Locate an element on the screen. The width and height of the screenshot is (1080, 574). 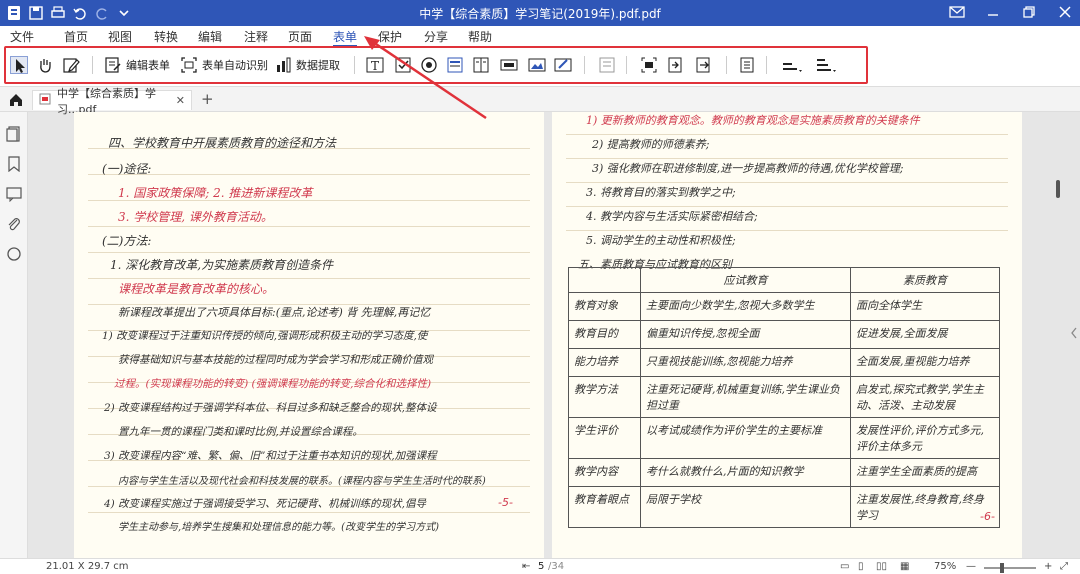
note-line: 1. 深化教育改革,为实施素质教育创造条件 is located at coordinates (222, 265).